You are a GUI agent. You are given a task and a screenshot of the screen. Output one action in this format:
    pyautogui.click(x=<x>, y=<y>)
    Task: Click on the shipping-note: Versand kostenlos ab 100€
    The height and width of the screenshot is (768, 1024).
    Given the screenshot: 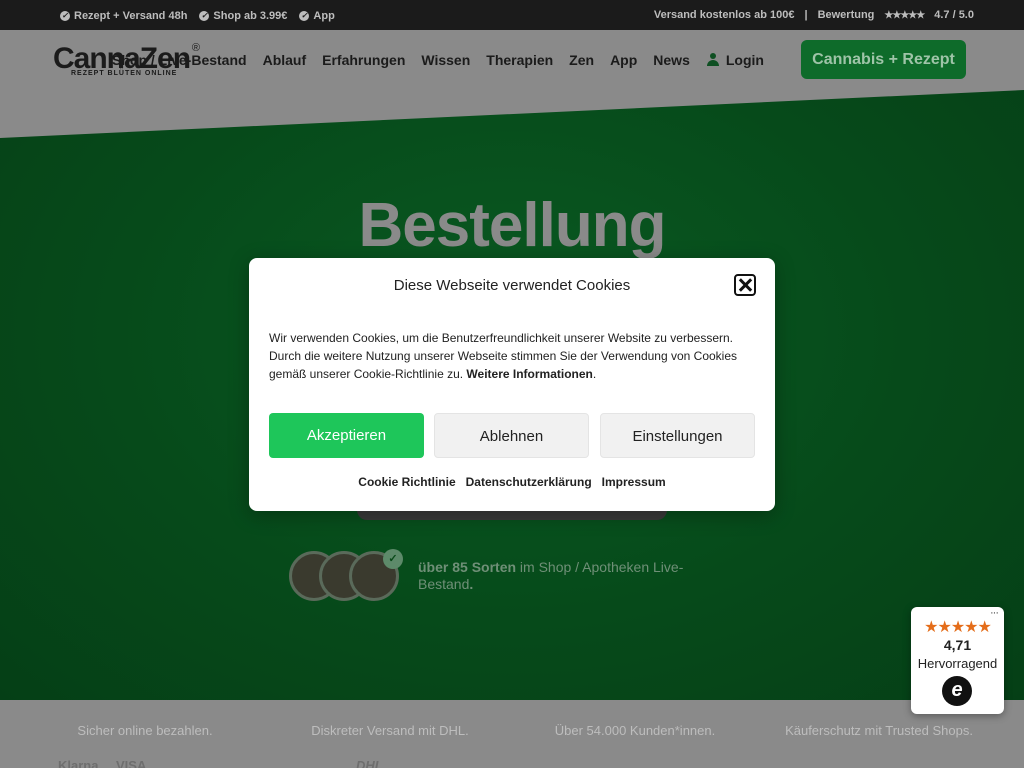 What is the action you would take?
    pyautogui.click(x=724, y=15)
    